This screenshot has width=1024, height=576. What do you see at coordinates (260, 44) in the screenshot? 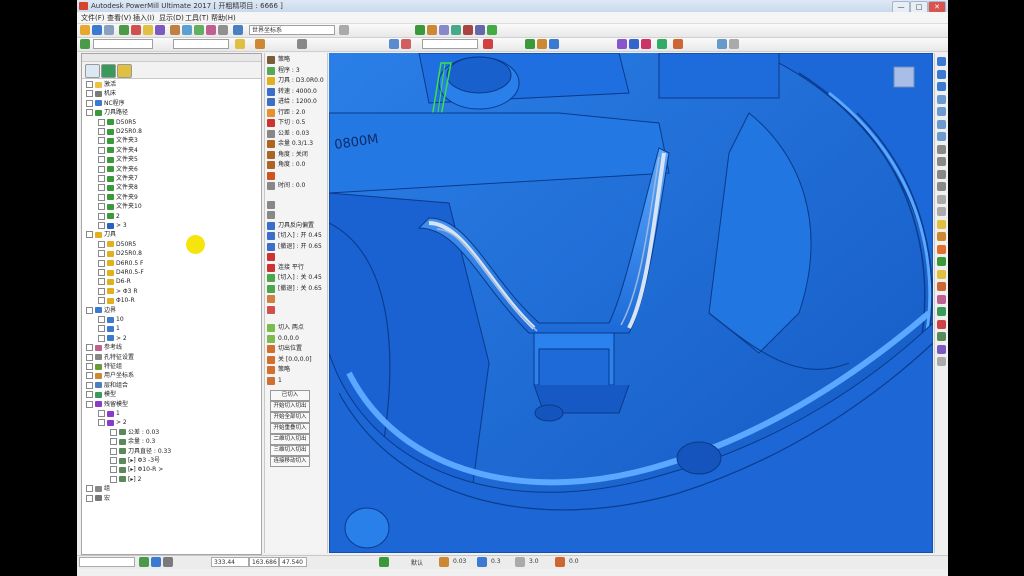
I see `cursor-icon` at bounding box center [260, 44].